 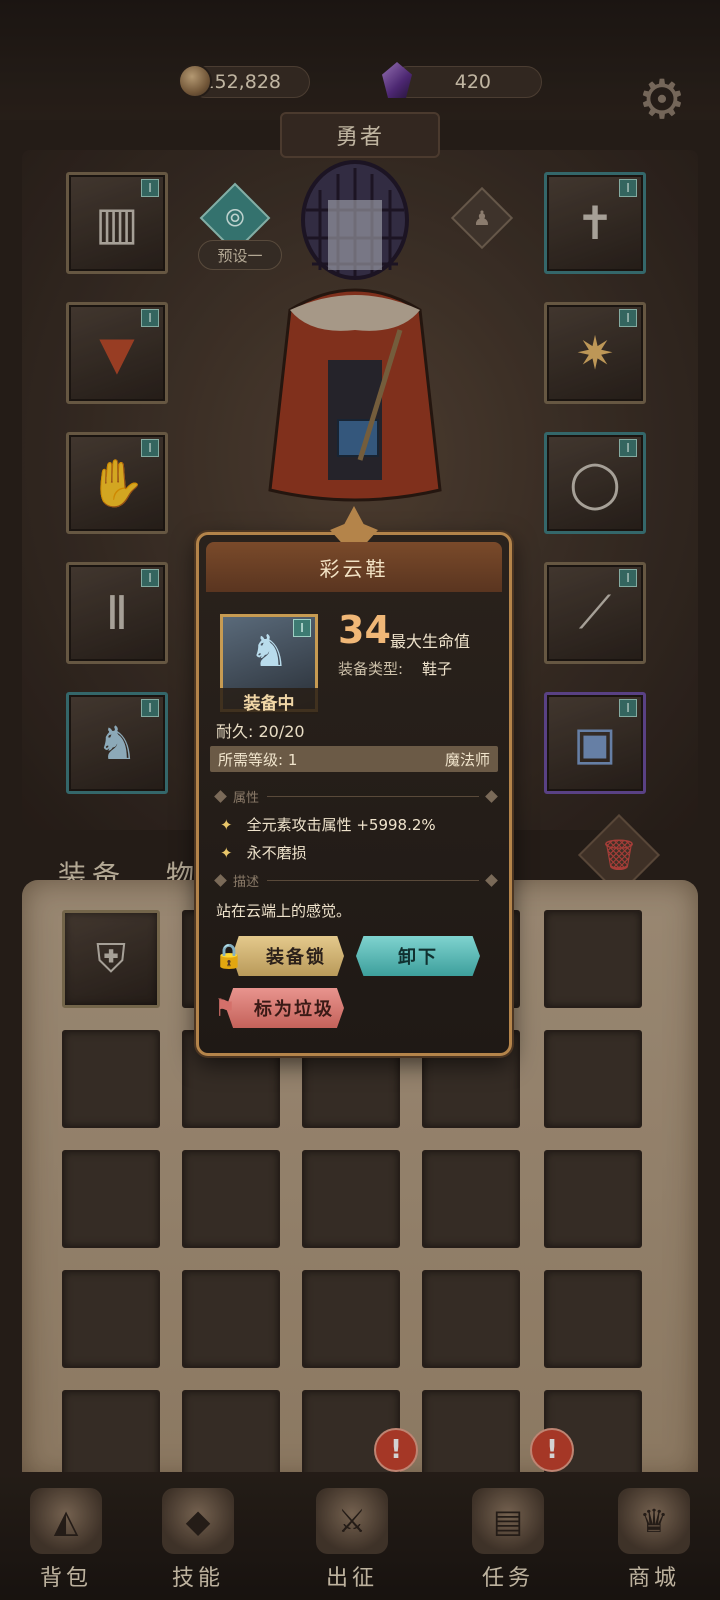 I want to click on unequip-label: 卸下, so click(x=418, y=957).